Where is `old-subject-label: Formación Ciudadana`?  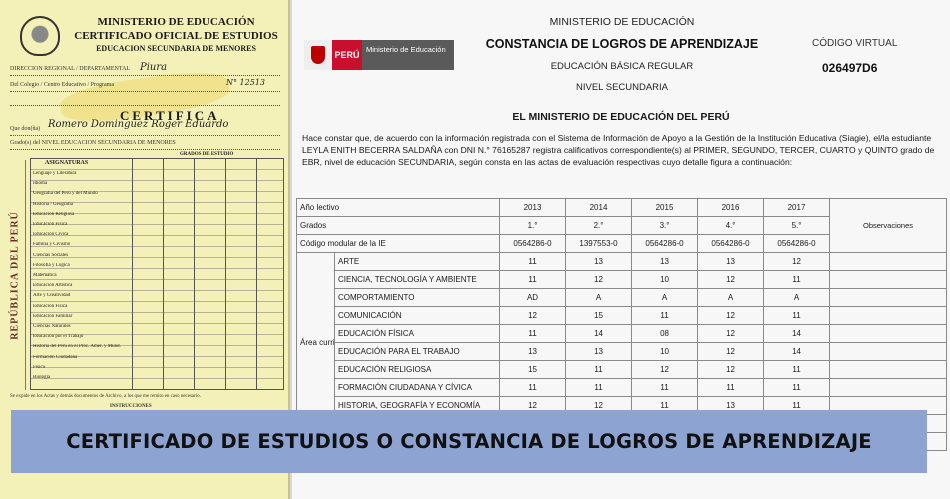
old-subject-label: Formación Ciudadana is located at coordinates (55, 357).